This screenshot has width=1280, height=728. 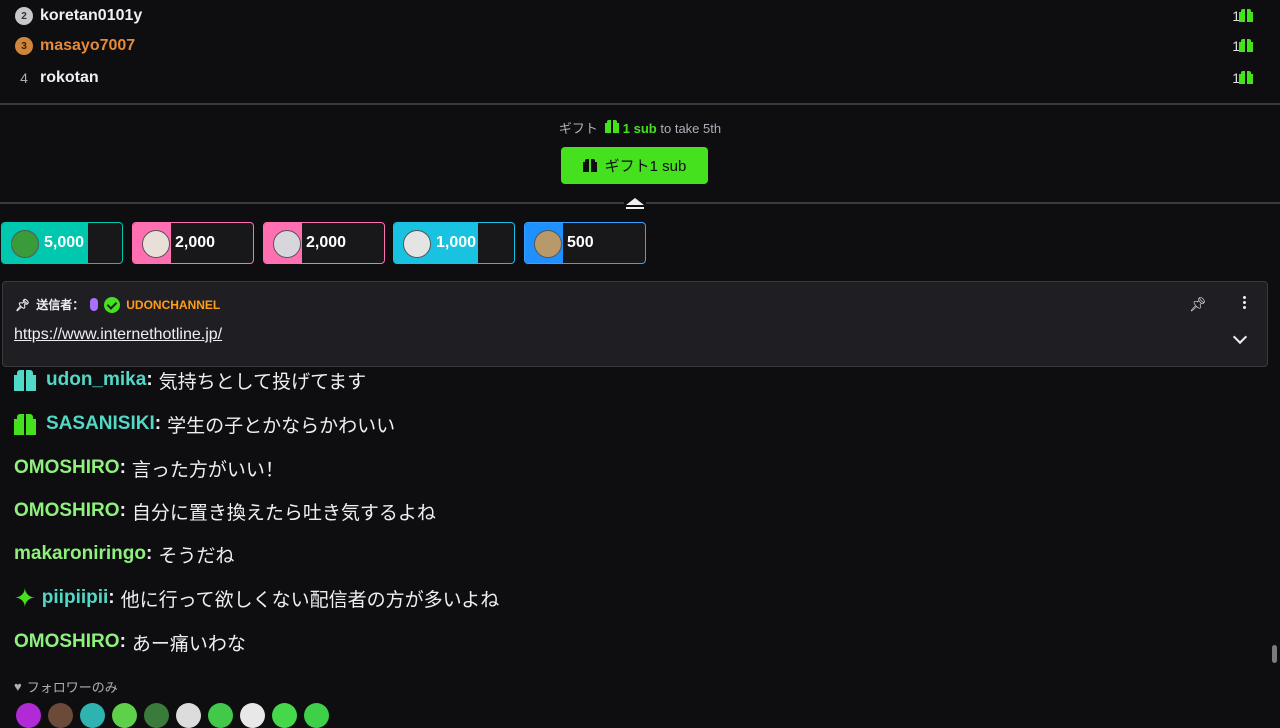 I want to click on chat-text: 他に行って欲しくない配信者の方が多いよね, so click(x=310, y=600).